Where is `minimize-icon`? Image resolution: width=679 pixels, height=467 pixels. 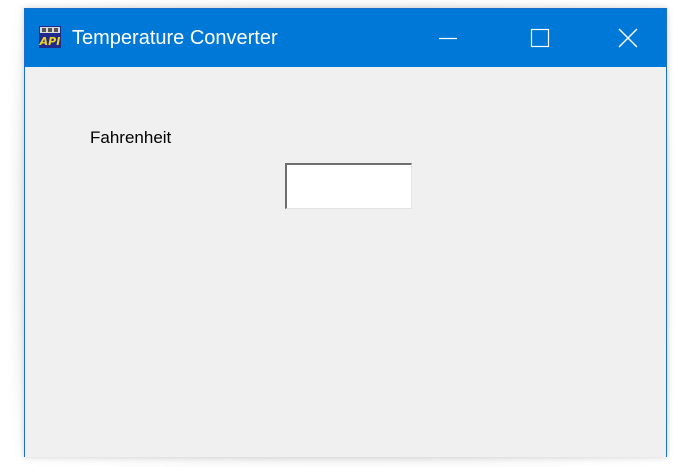 minimize-icon is located at coordinates (448, 38).